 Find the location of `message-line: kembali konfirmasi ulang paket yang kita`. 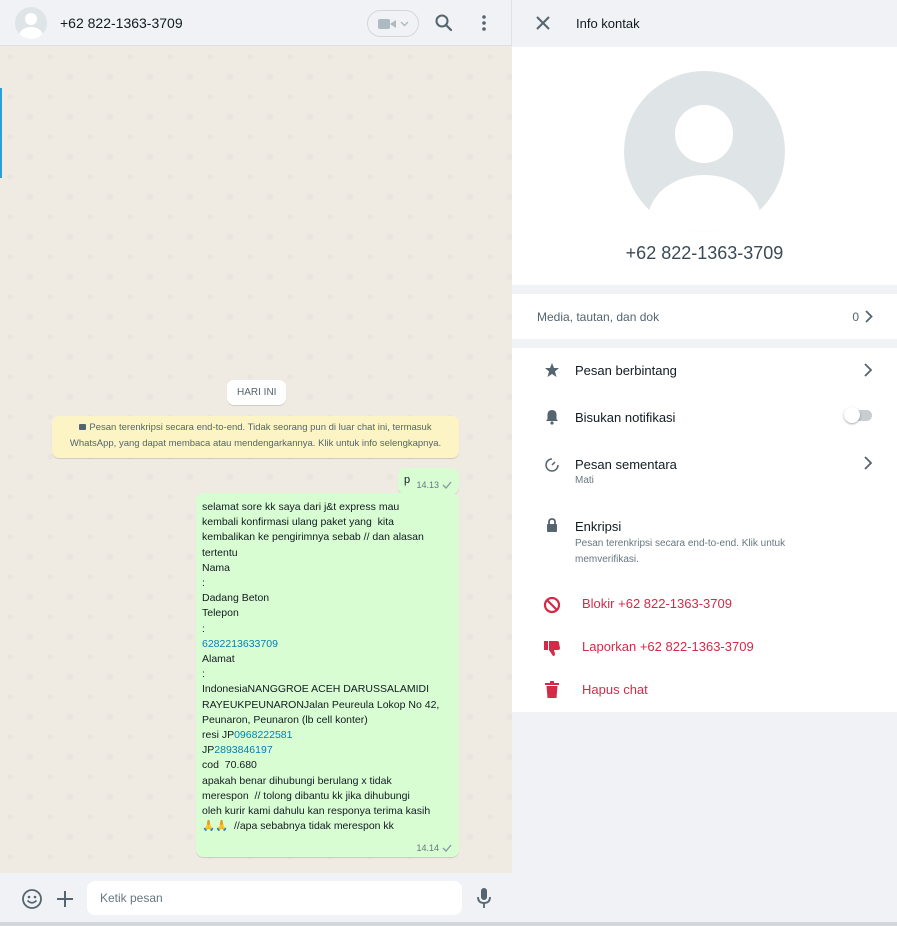

message-line: kembali konfirmasi ulang paket yang kita is located at coordinates (298, 522).